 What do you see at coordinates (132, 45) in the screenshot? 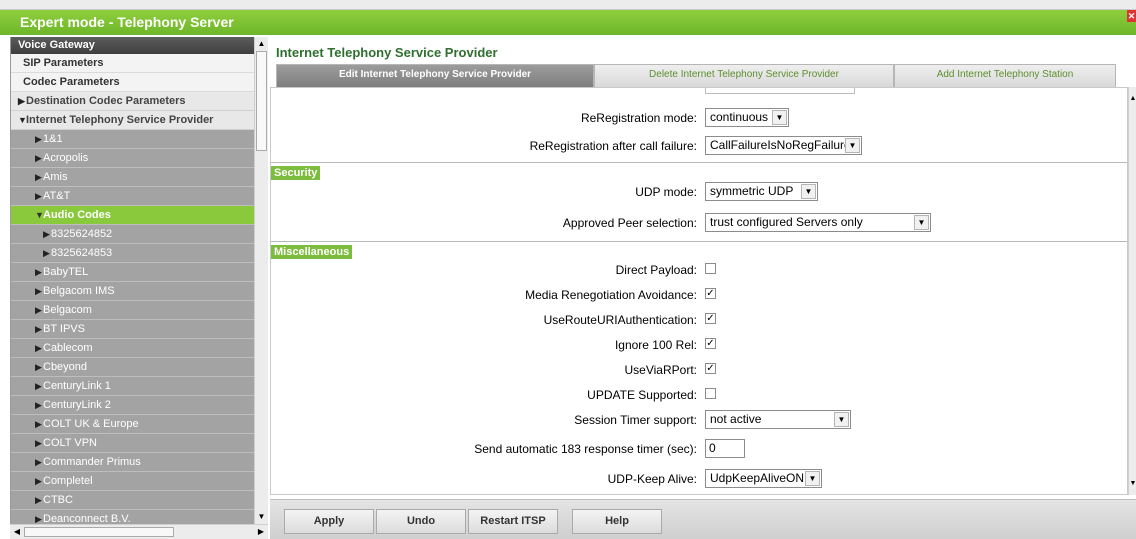
I see `sidebar-header: Voice Gateway` at bounding box center [132, 45].